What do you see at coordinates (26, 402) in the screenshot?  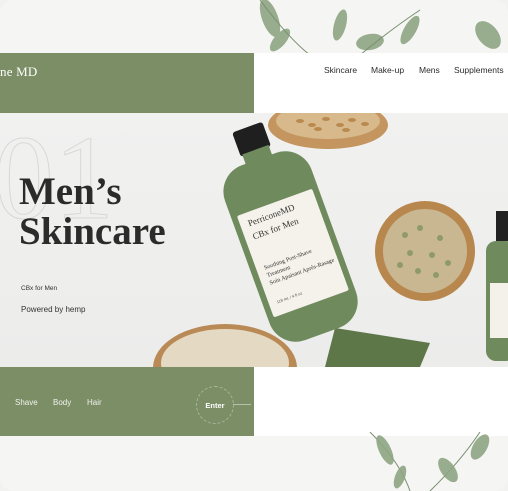 I see `category-shave: Shave` at bounding box center [26, 402].